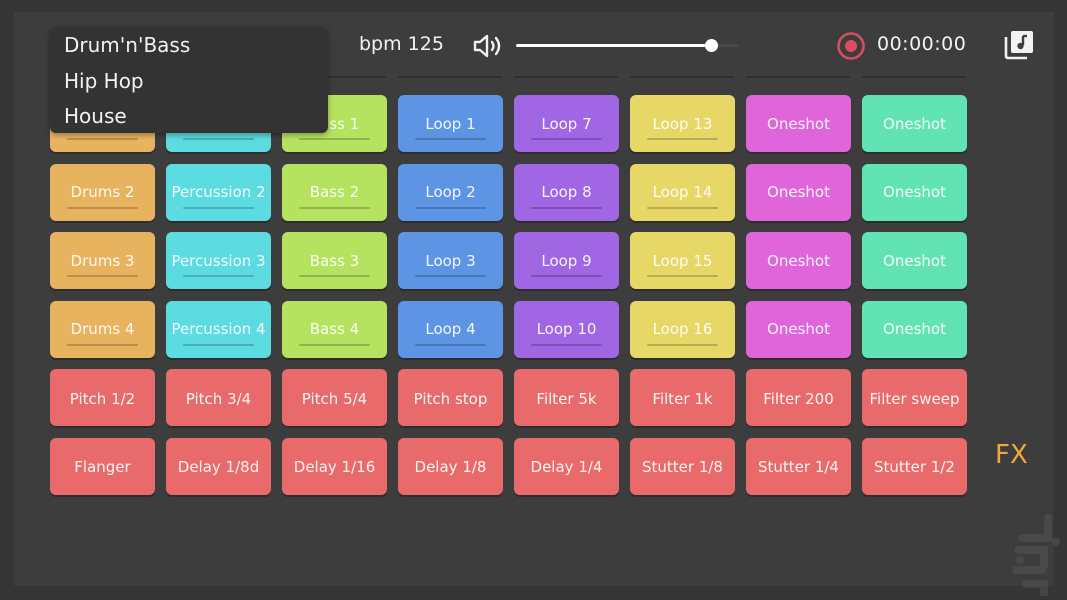 This screenshot has height=600, width=1067. I want to click on pad-bass-4: Bass 4, so click(334, 329).